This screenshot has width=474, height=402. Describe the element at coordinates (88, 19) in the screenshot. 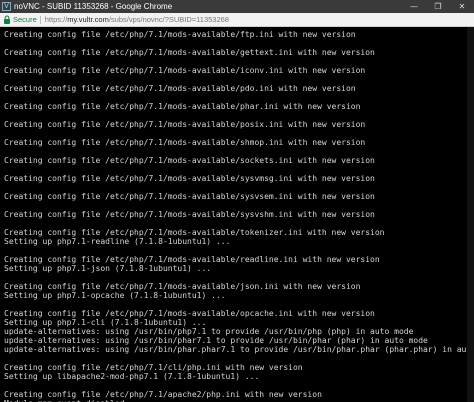

I see `url-host: my.vultr.com` at that location.